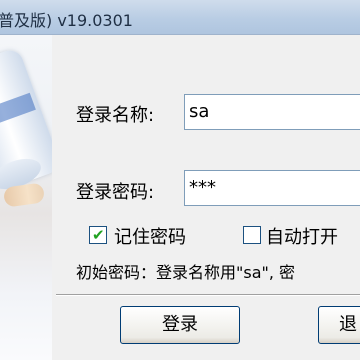  I want to click on checkmark-icon: ✔, so click(98, 235).